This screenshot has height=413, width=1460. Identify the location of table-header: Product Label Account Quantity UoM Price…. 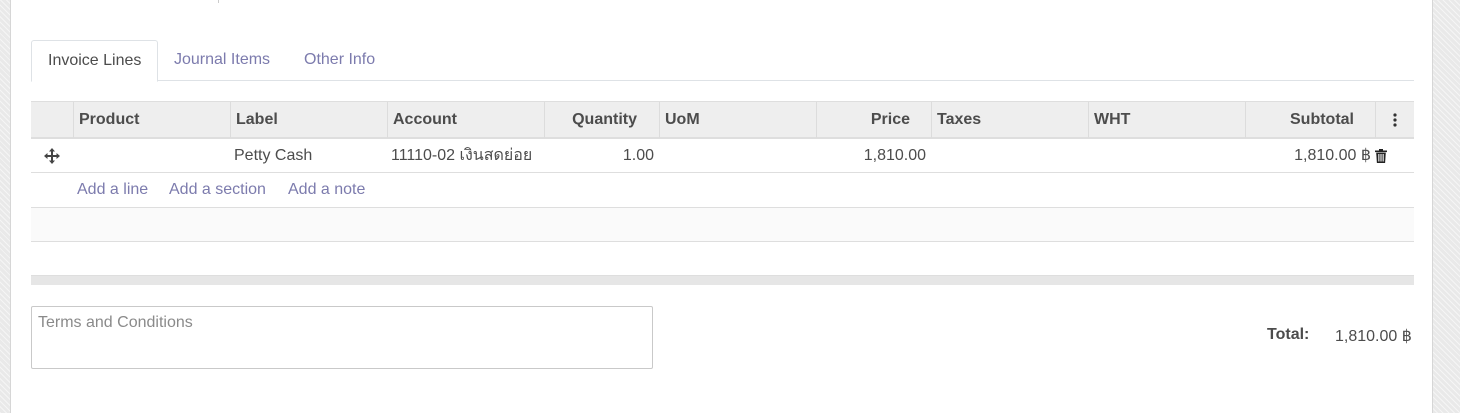
(722, 120).